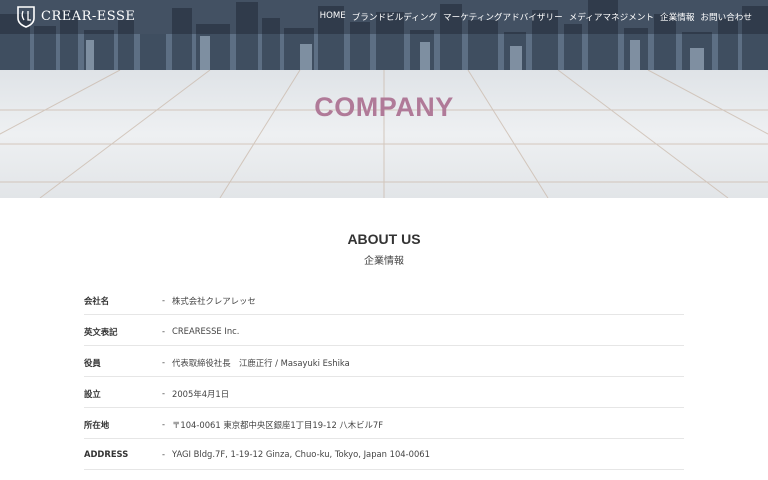  Describe the element at coordinates (26, 17) in the screenshot. I see `crest-icon` at that location.